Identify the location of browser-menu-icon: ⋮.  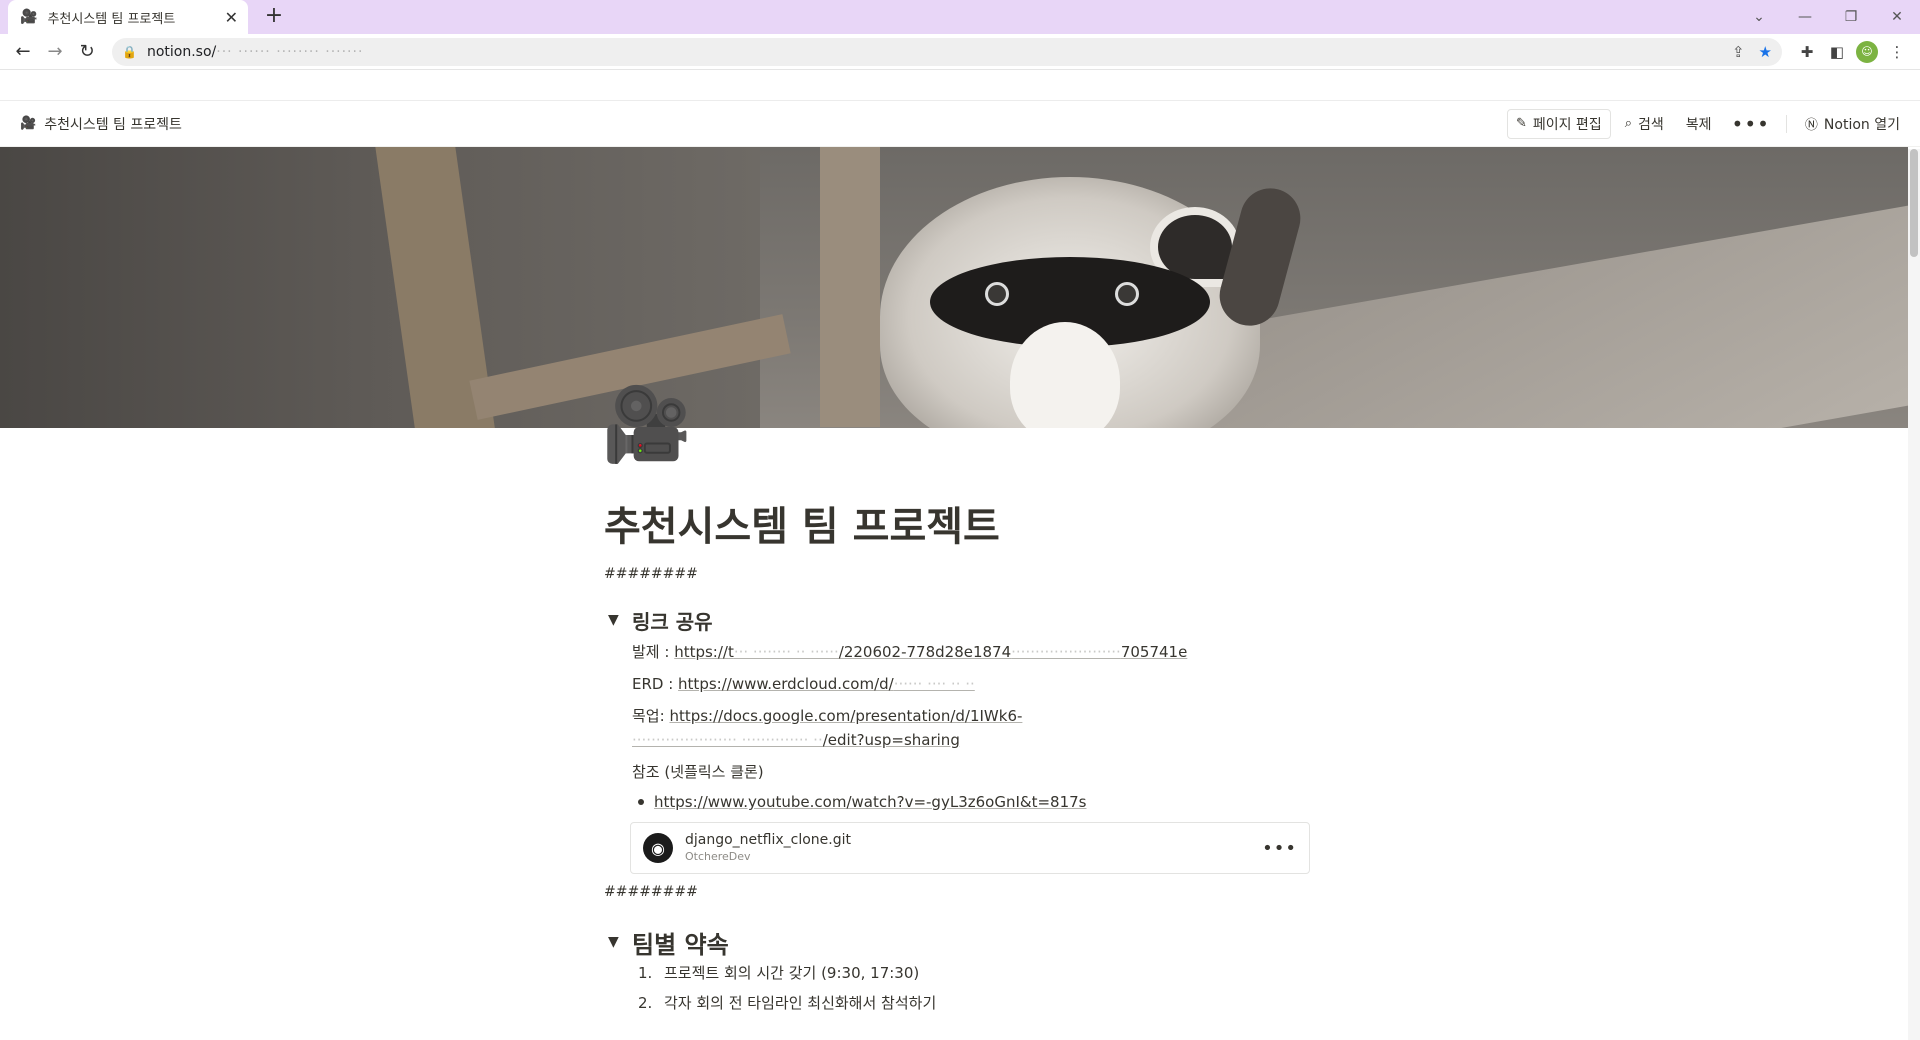
(1897, 52).